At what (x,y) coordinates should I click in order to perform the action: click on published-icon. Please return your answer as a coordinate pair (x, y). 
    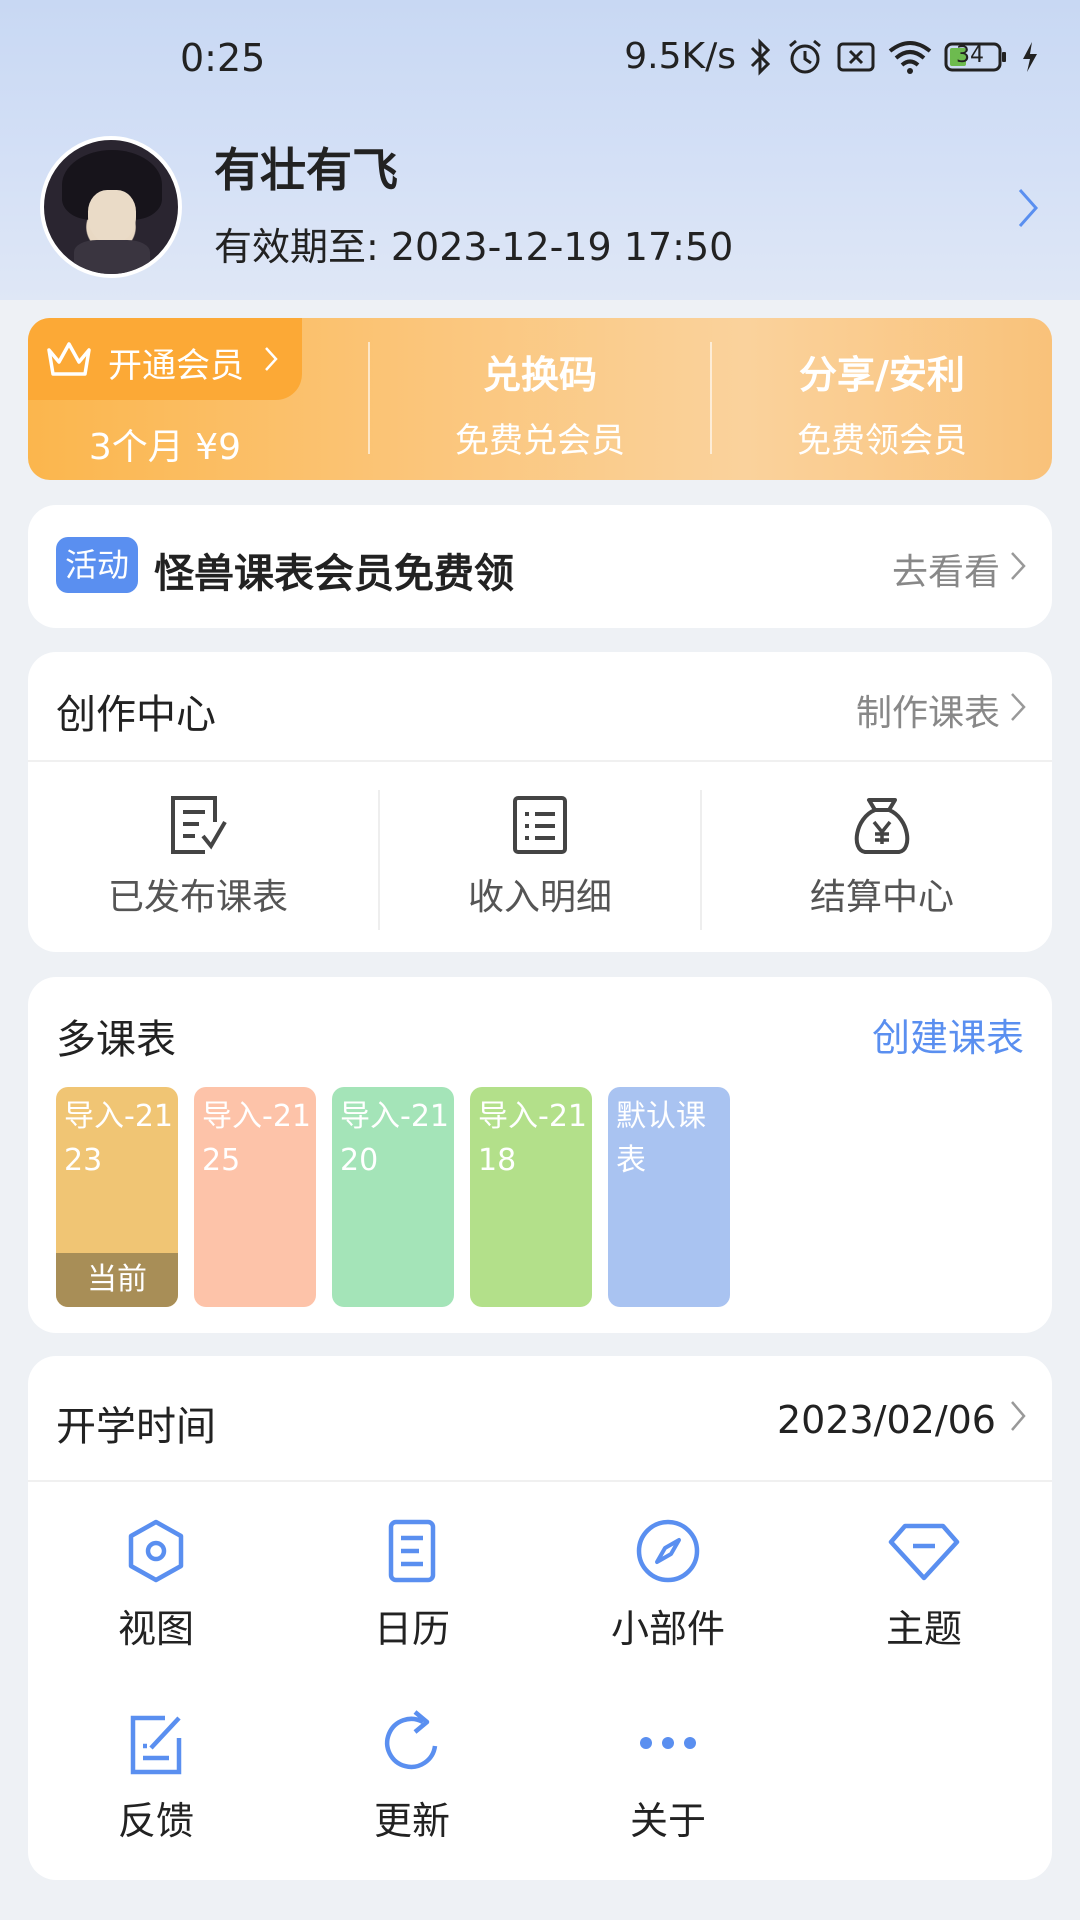
    Looking at the image, I should click on (198, 825).